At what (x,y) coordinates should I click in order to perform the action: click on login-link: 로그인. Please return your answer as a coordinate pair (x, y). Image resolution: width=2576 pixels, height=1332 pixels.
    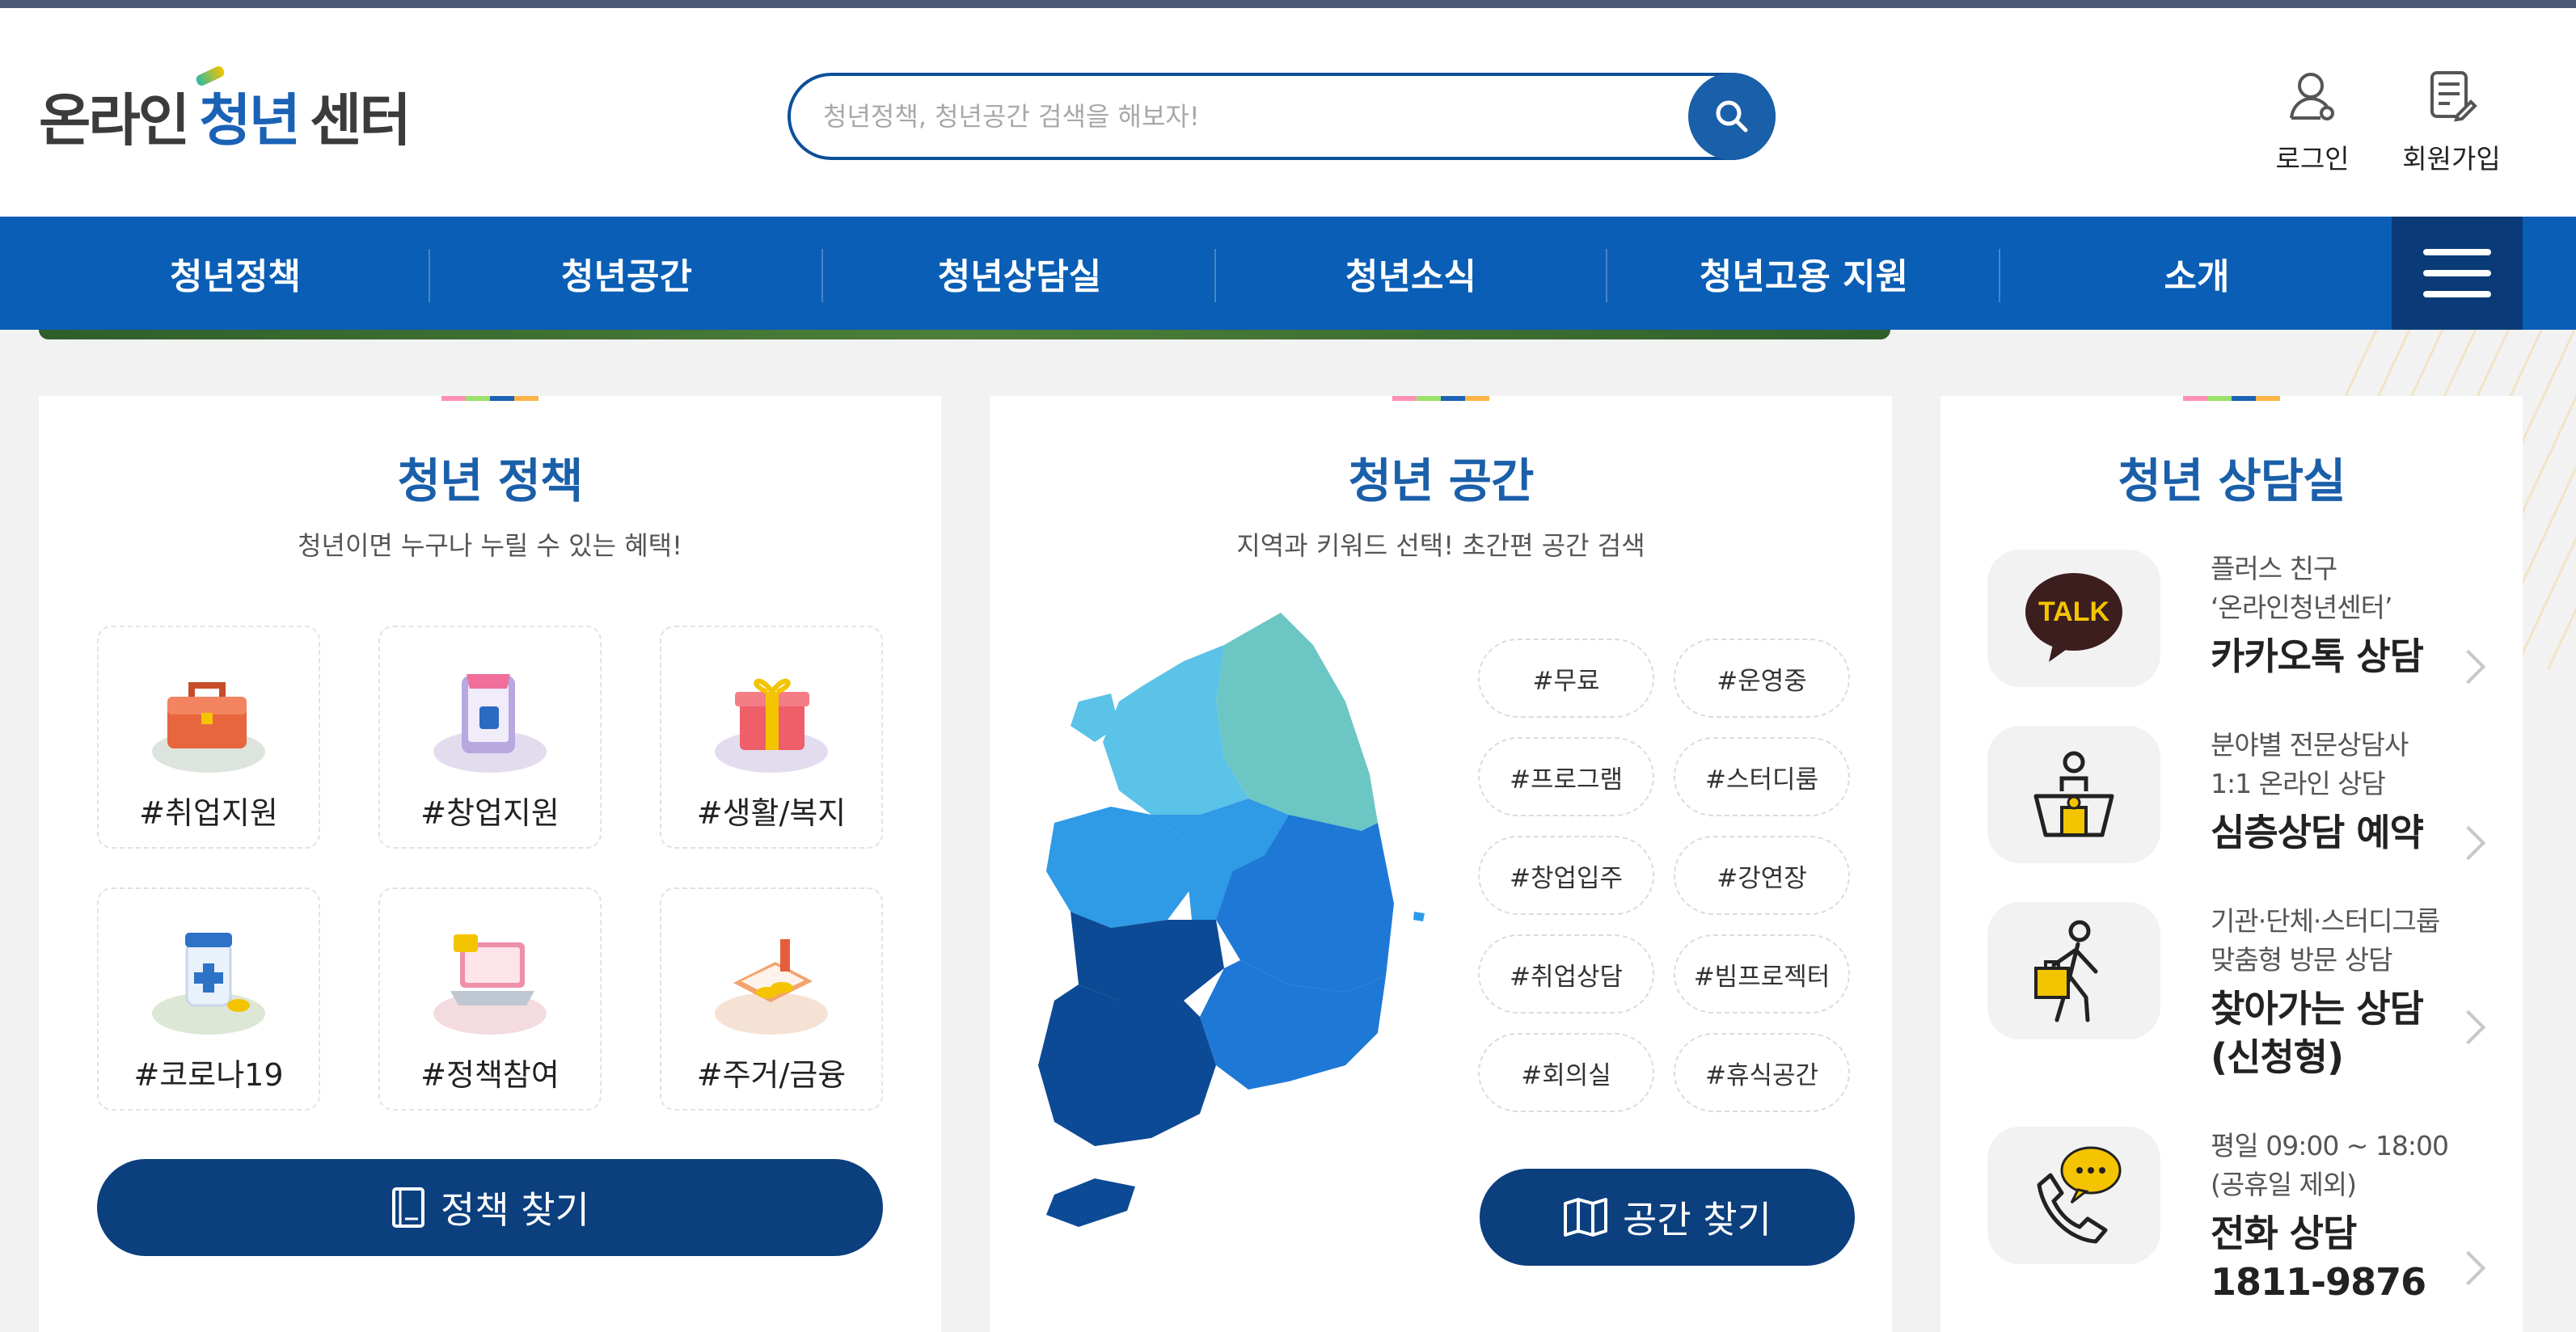
    Looking at the image, I should click on (2312, 123).